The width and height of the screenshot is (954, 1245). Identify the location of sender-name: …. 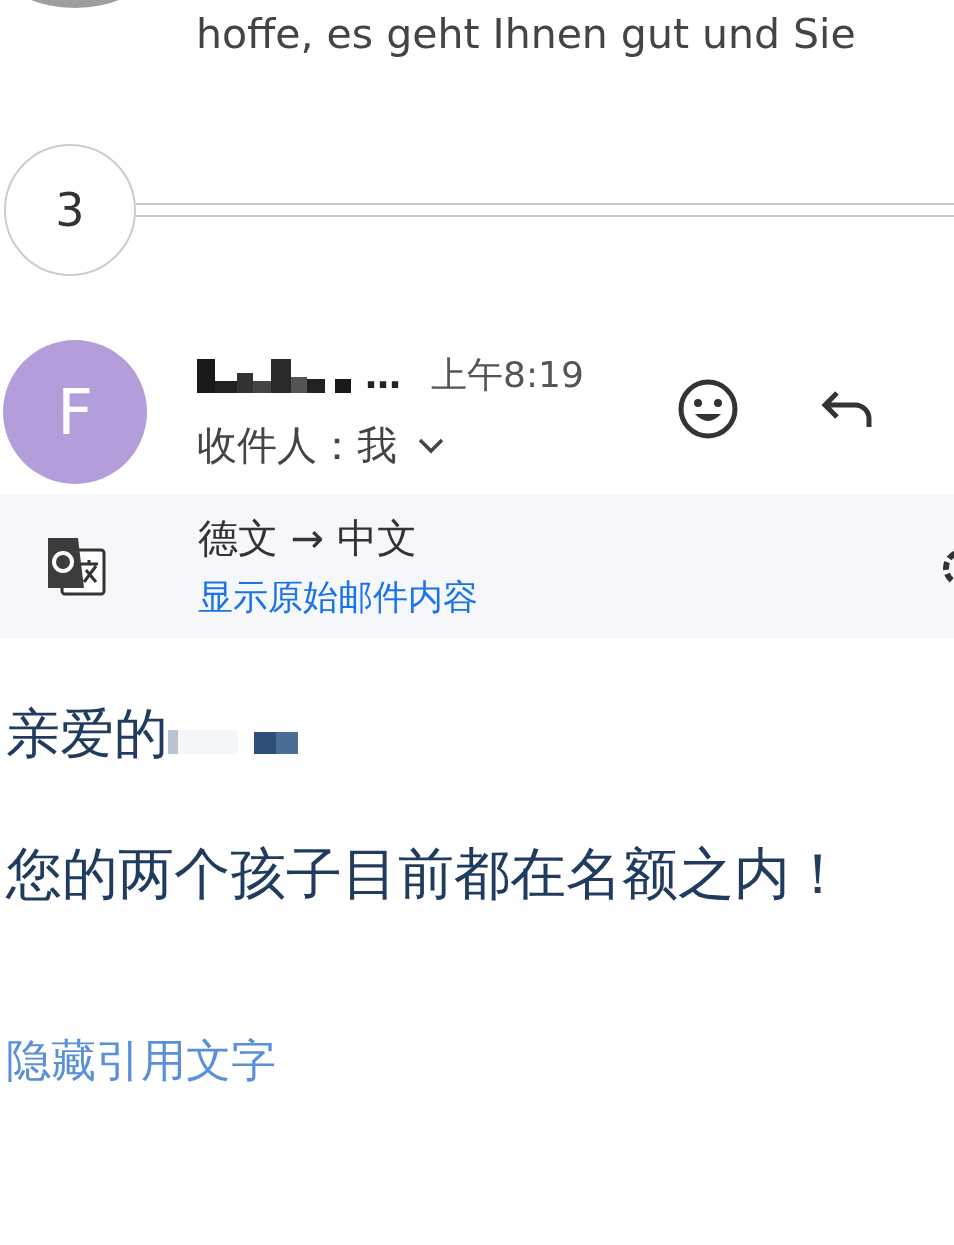
(383, 375).